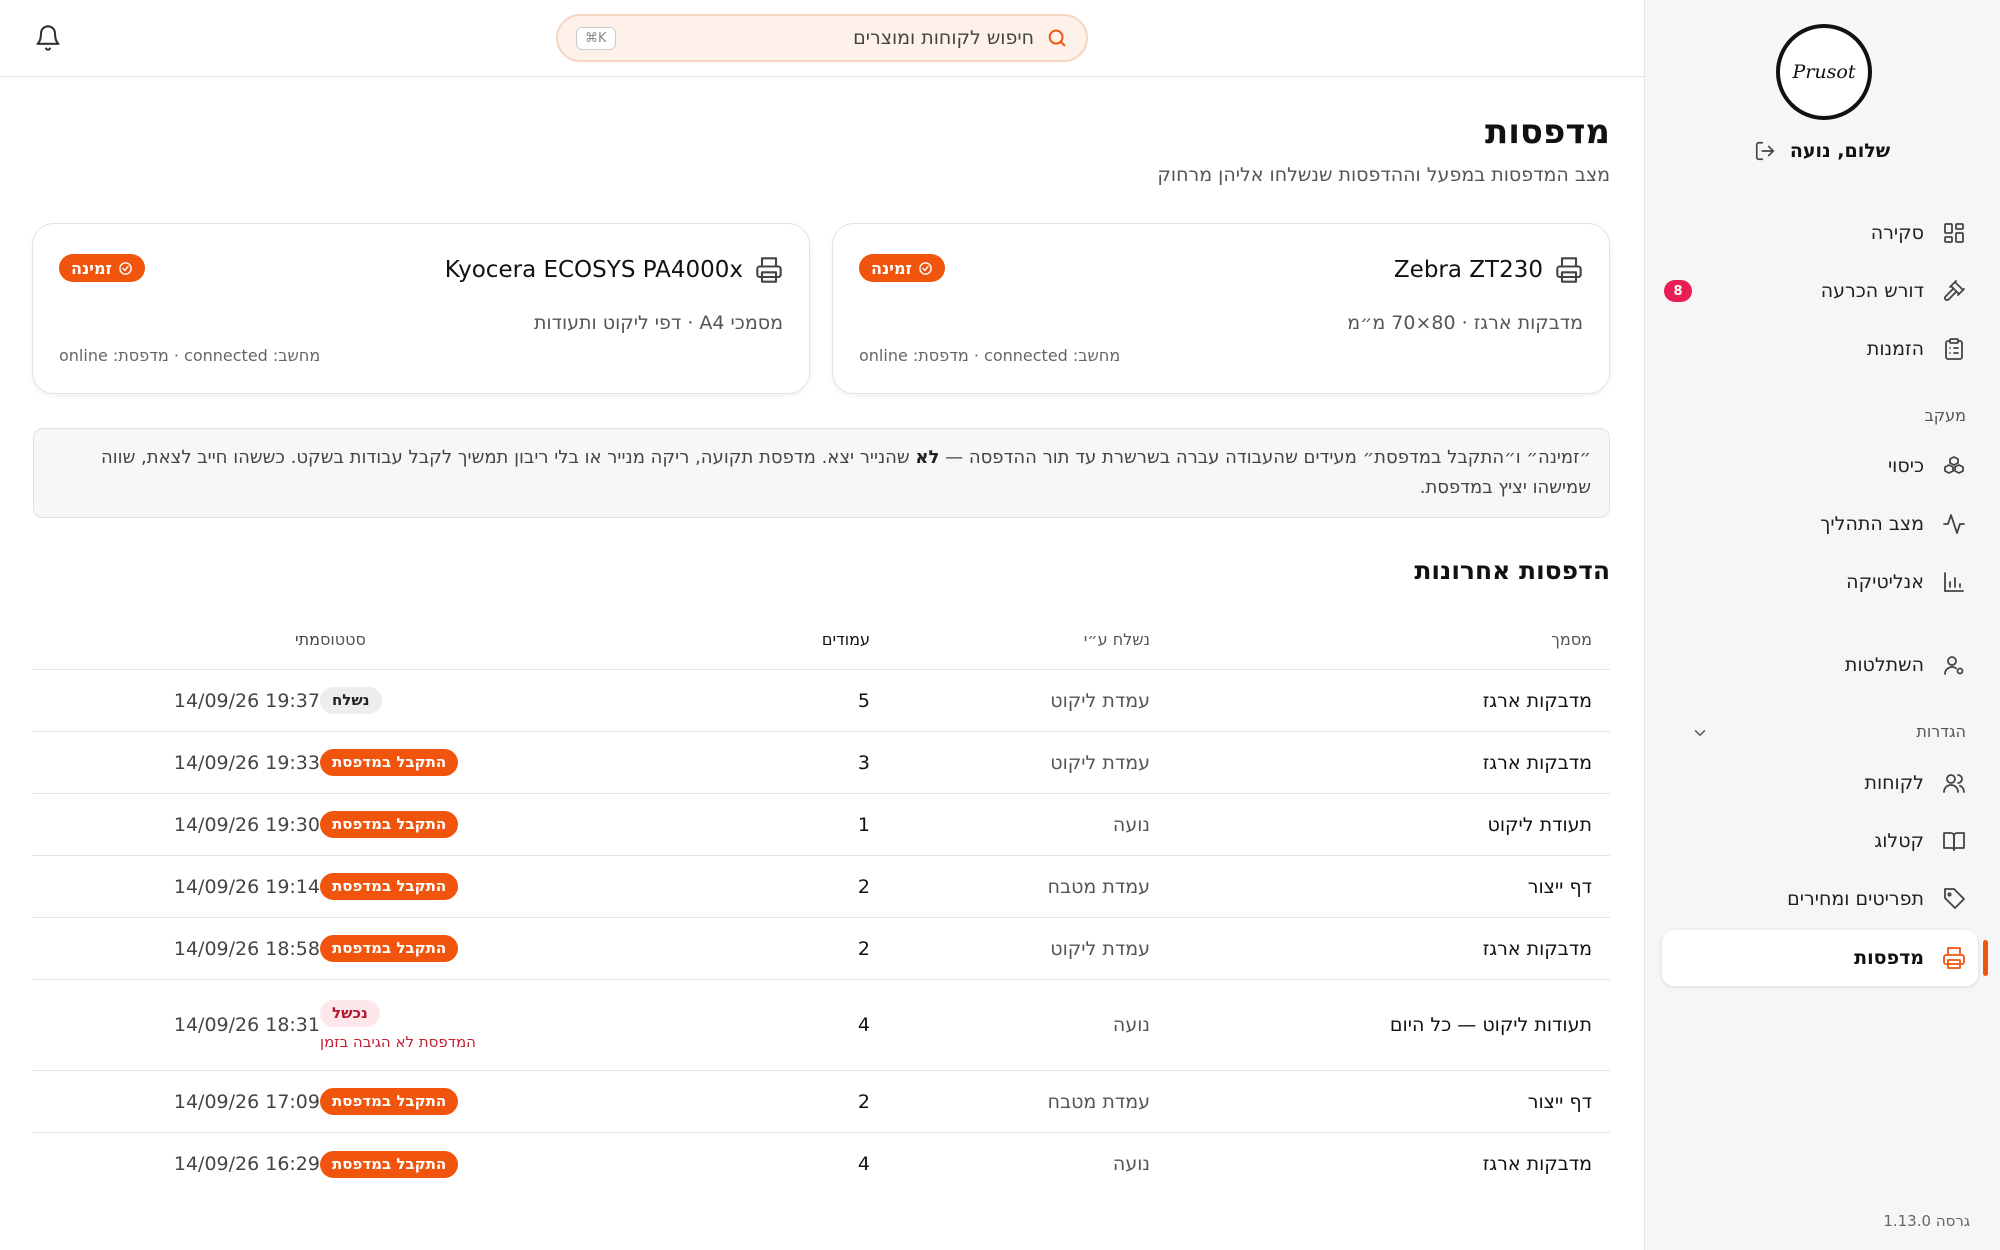 The image size is (2000, 1250). What do you see at coordinates (190, 355) in the screenshot?
I see `printer-connection: מחשב: connected · מדפסת: online` at bounding box center [190, 355].